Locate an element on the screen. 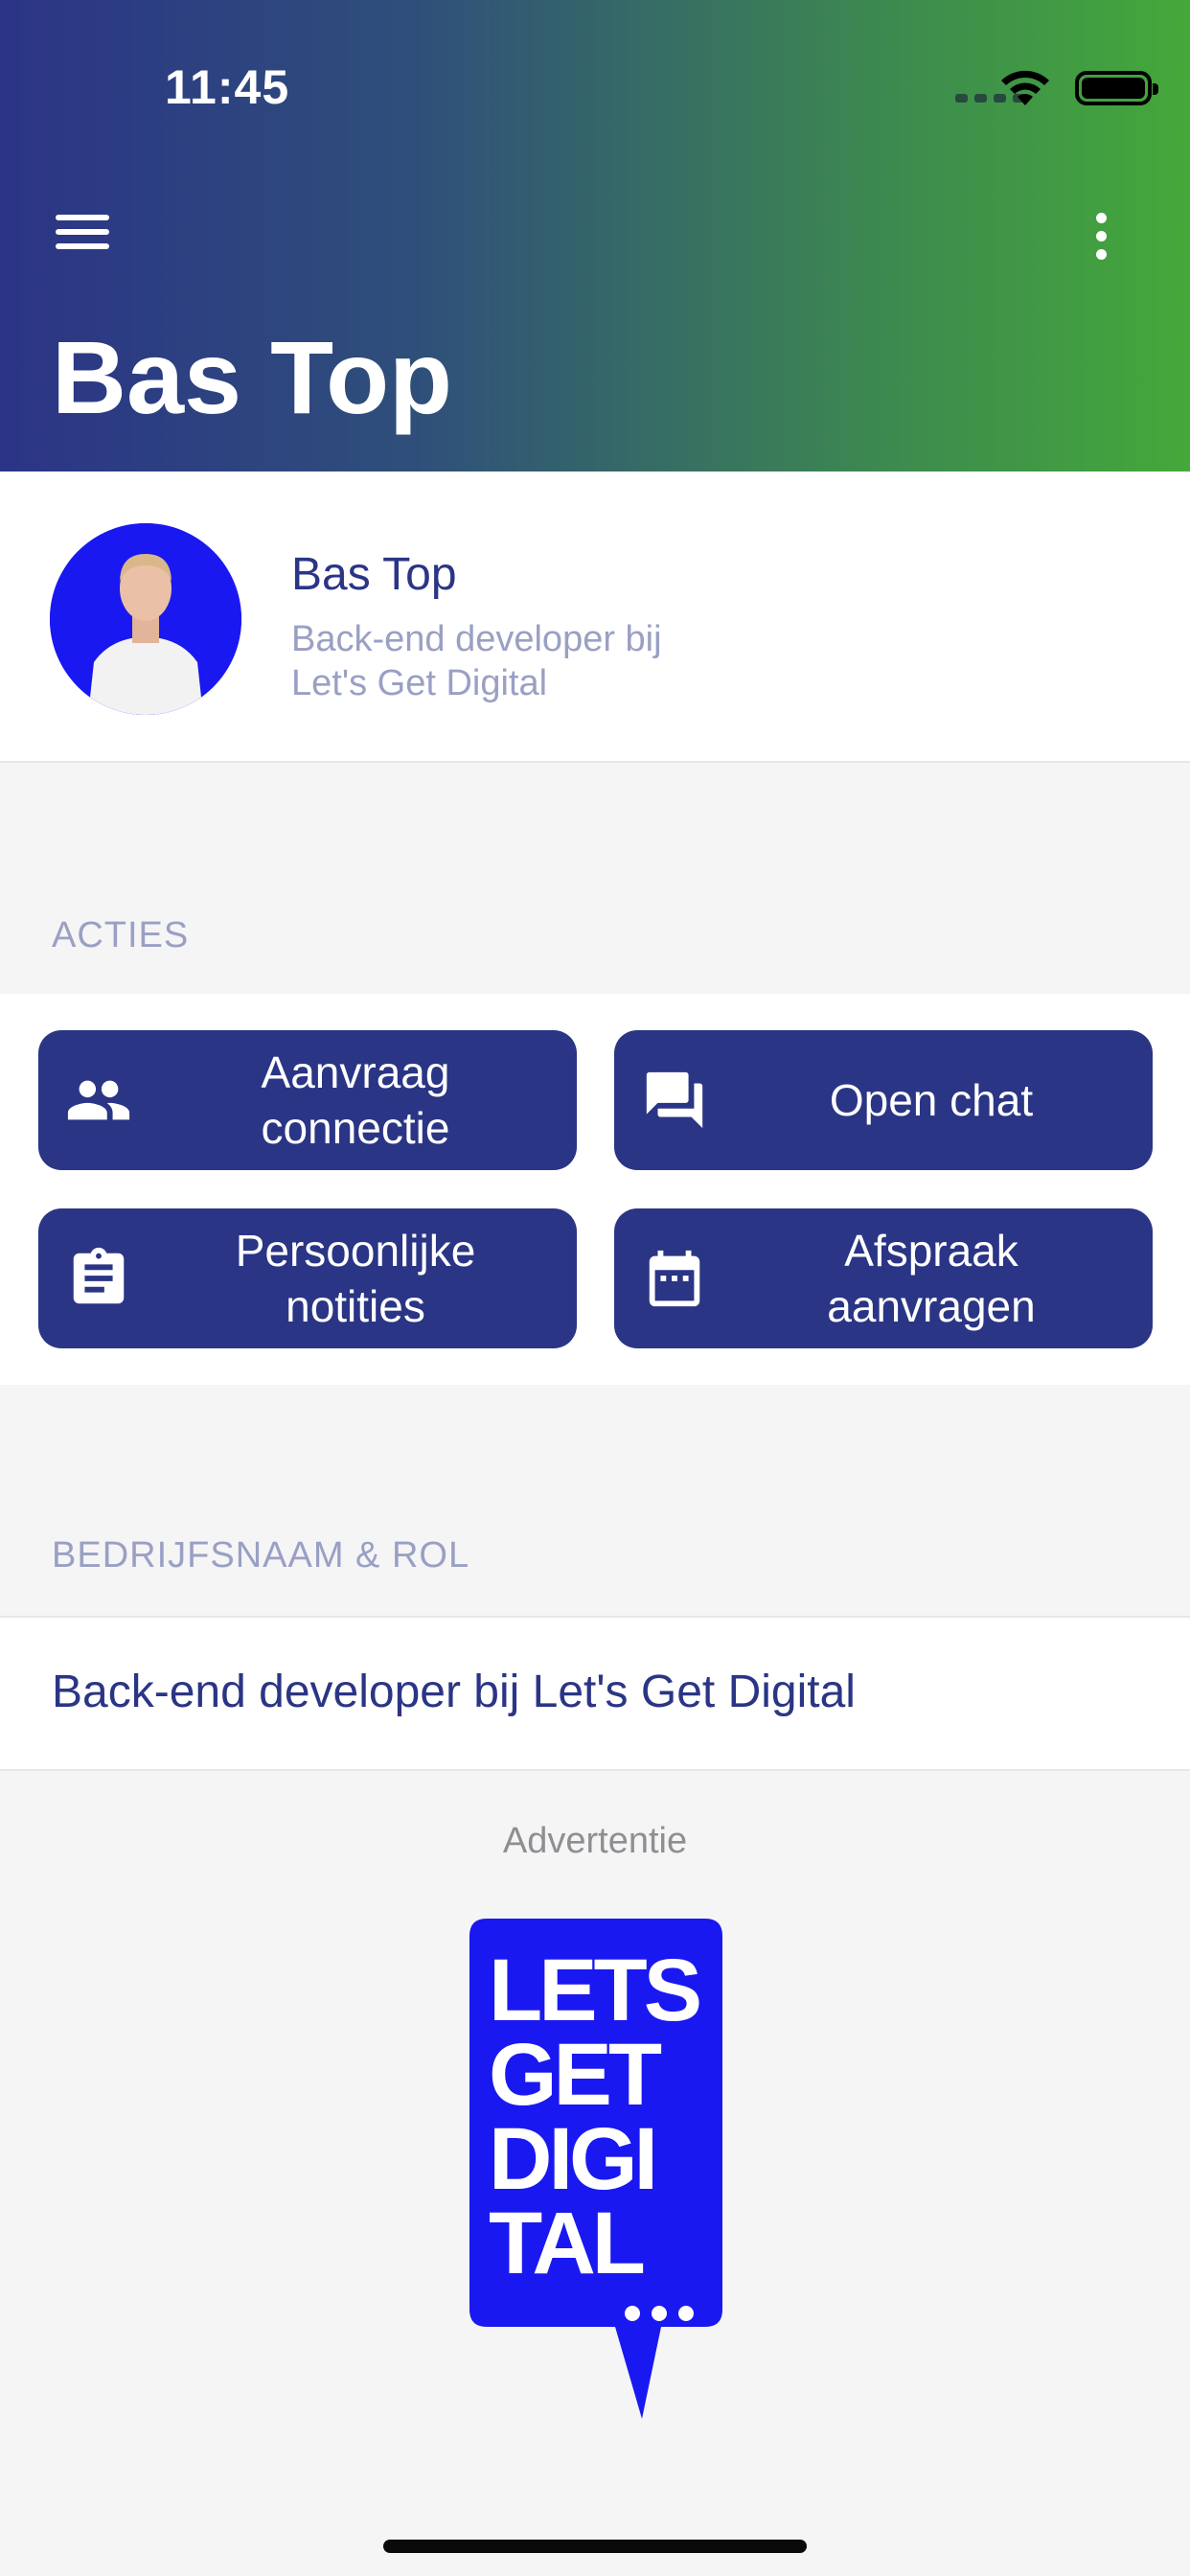 The image size is (1190, 2576). personal-notes-button: Persoonlijke notities is located at coordinates (308, 1278).